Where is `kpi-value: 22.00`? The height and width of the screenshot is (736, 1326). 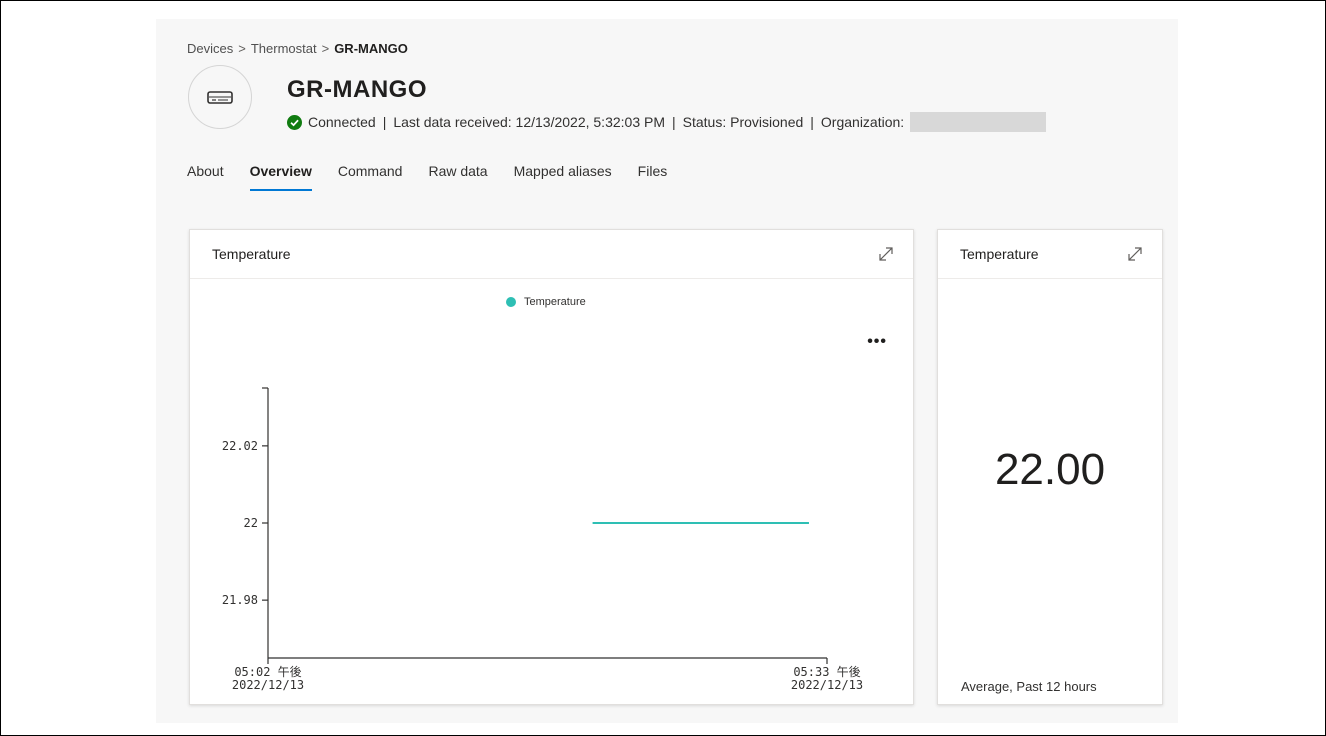 kpi-value: 22.00 is located at coordinates (1050, 469).